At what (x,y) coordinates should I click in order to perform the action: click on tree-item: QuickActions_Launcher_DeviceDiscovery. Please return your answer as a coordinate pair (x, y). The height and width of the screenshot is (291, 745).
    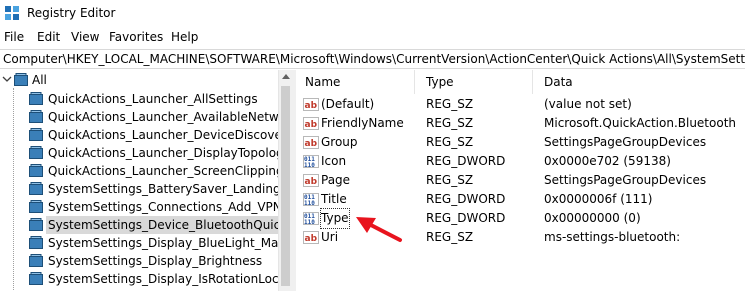
    Looking at the image, I should click on (139, 135).